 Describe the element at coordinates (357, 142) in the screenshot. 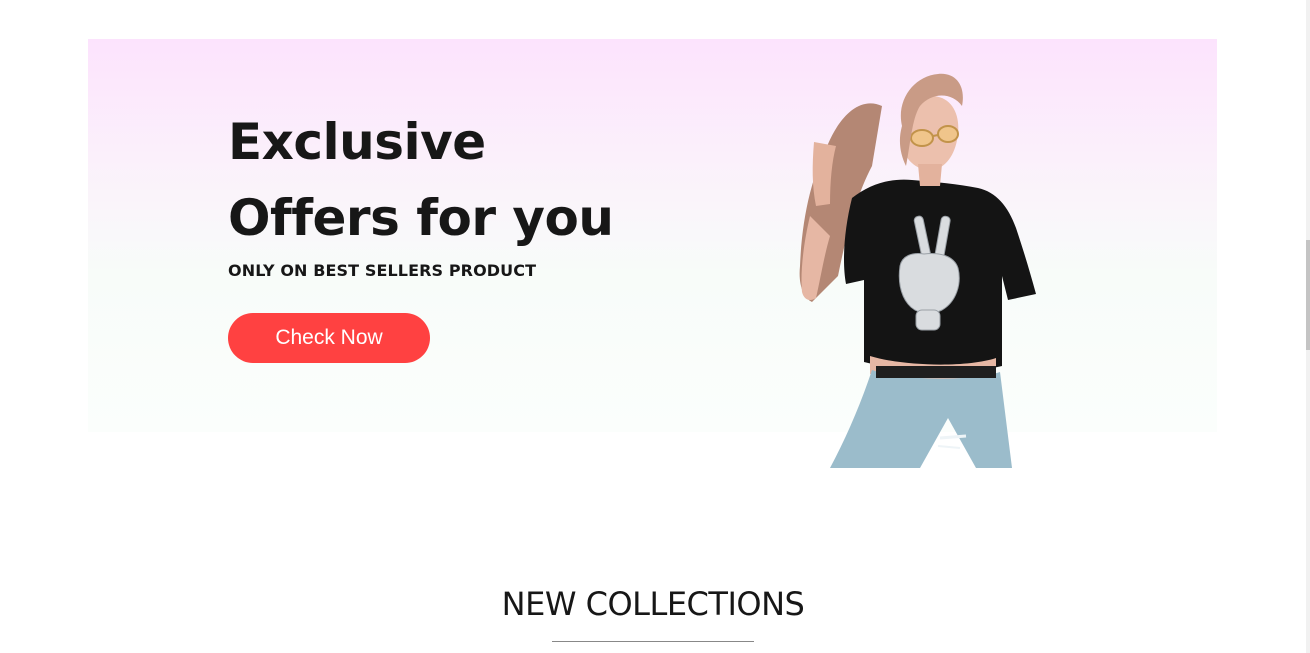

I see `offer-headline-line-1: Exclusive` at that location.